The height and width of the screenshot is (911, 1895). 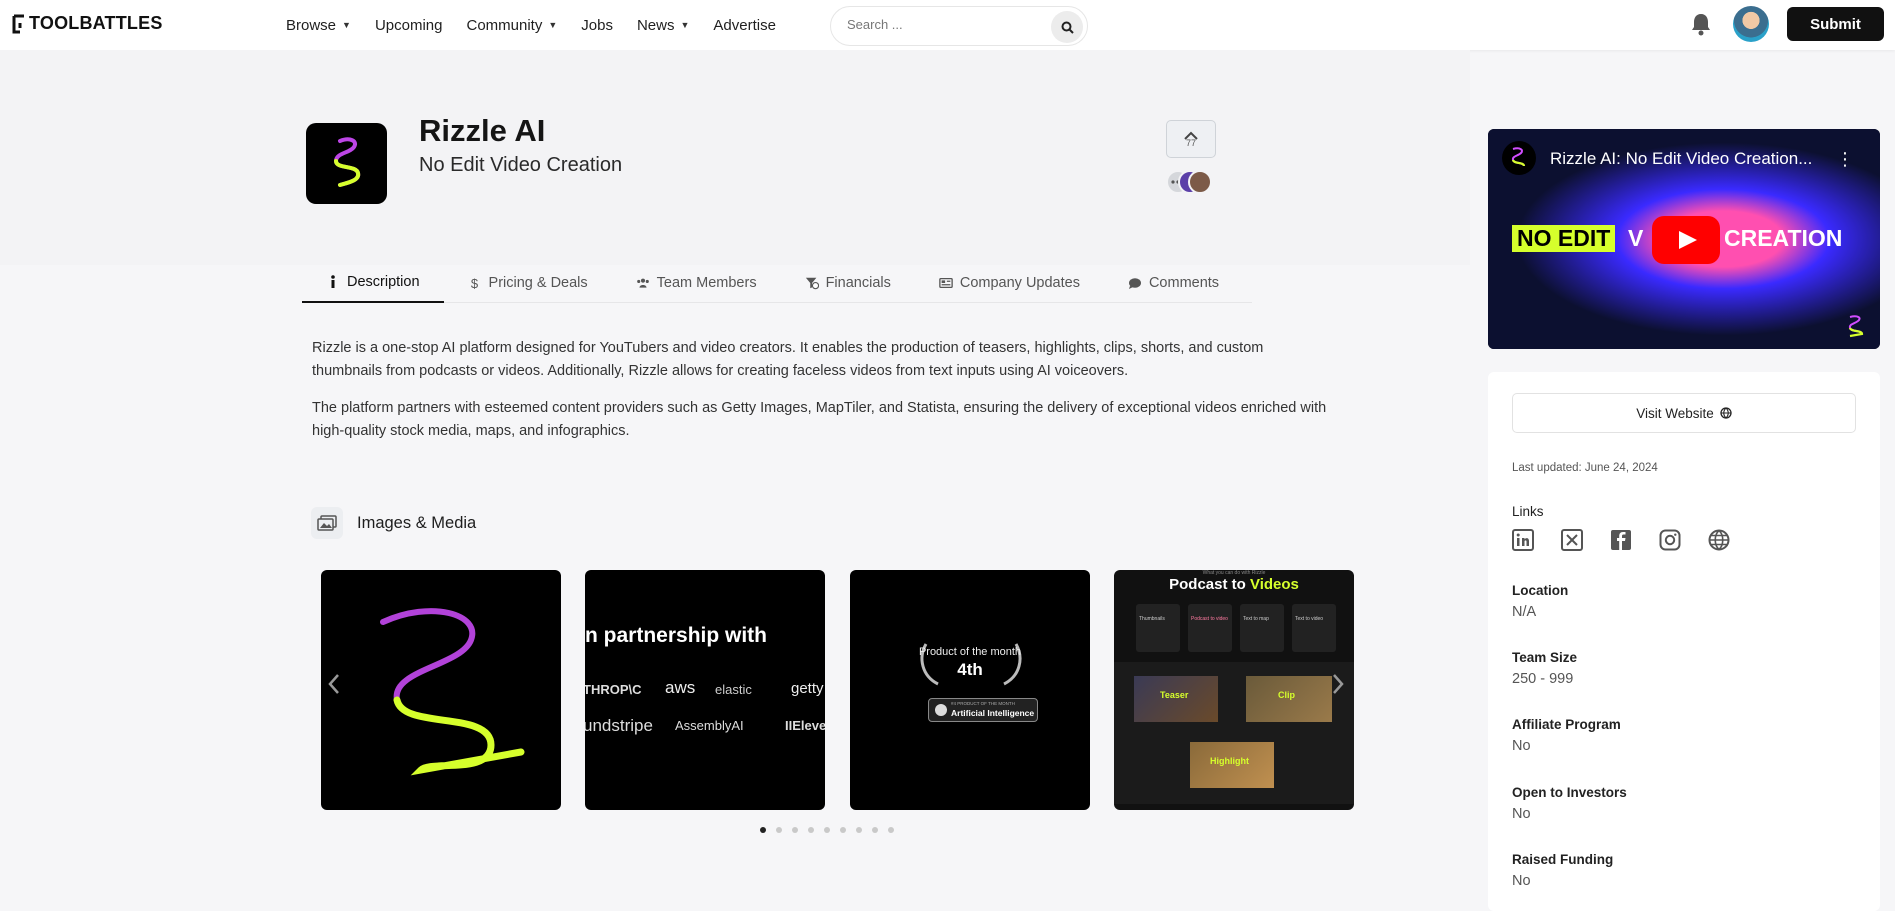 I want to click on producthunt-icon, so click(x=941, y=710).